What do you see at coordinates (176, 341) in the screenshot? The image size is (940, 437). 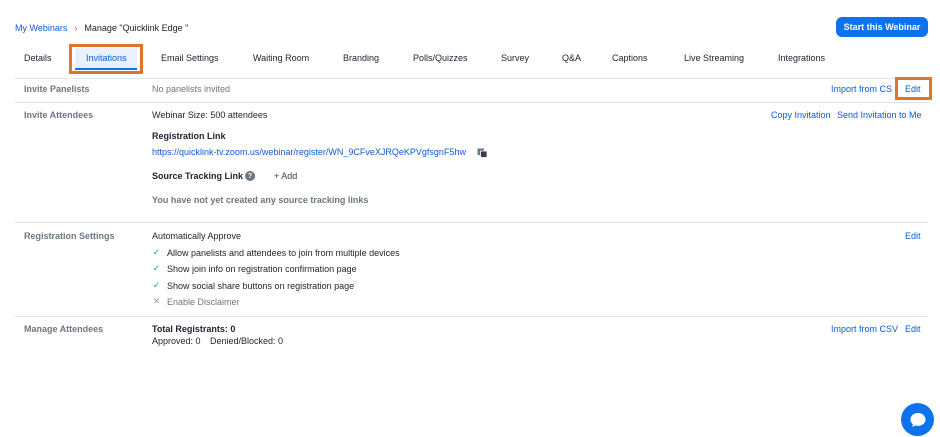 I see `approved-count: Approved: 0` at bounding box center [176, 341].